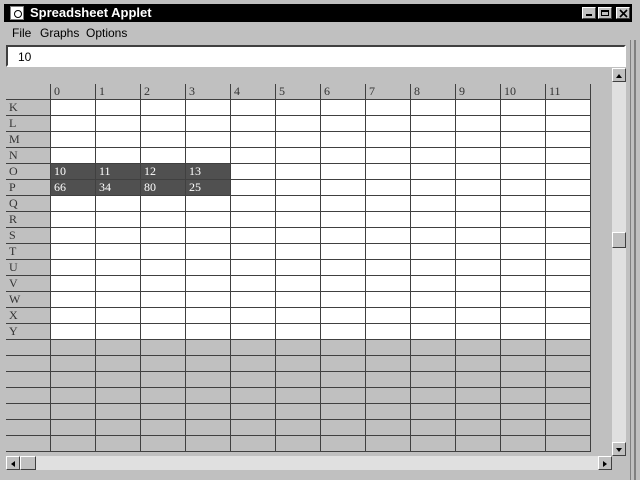 Image resolution: width=640 pixels, height=480 pixels. What do you see at coordinates (28, 140) in the screenshot?
I see `row-header: M` at bounding box center [28, 140].